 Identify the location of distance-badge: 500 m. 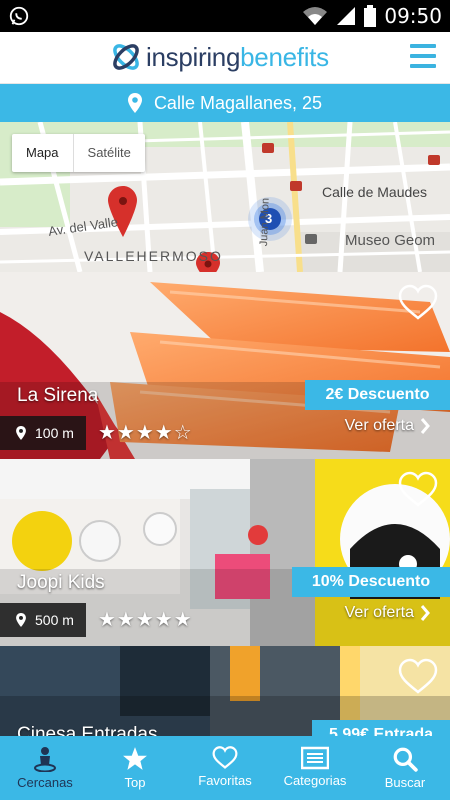
(43, 620).